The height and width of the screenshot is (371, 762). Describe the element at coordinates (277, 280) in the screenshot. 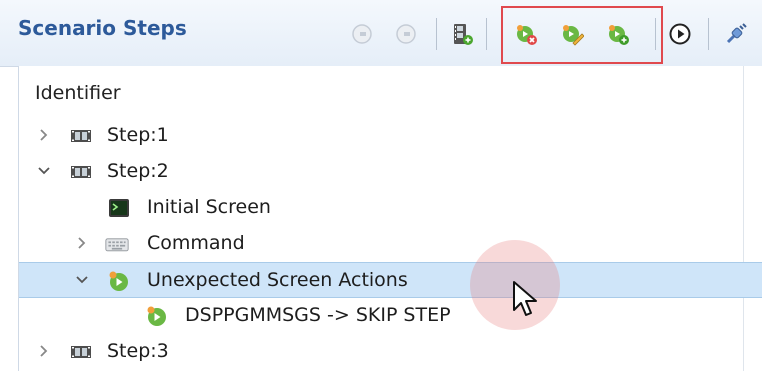

I see `tree-row-label: Unexpected Screen Actions` at that location.